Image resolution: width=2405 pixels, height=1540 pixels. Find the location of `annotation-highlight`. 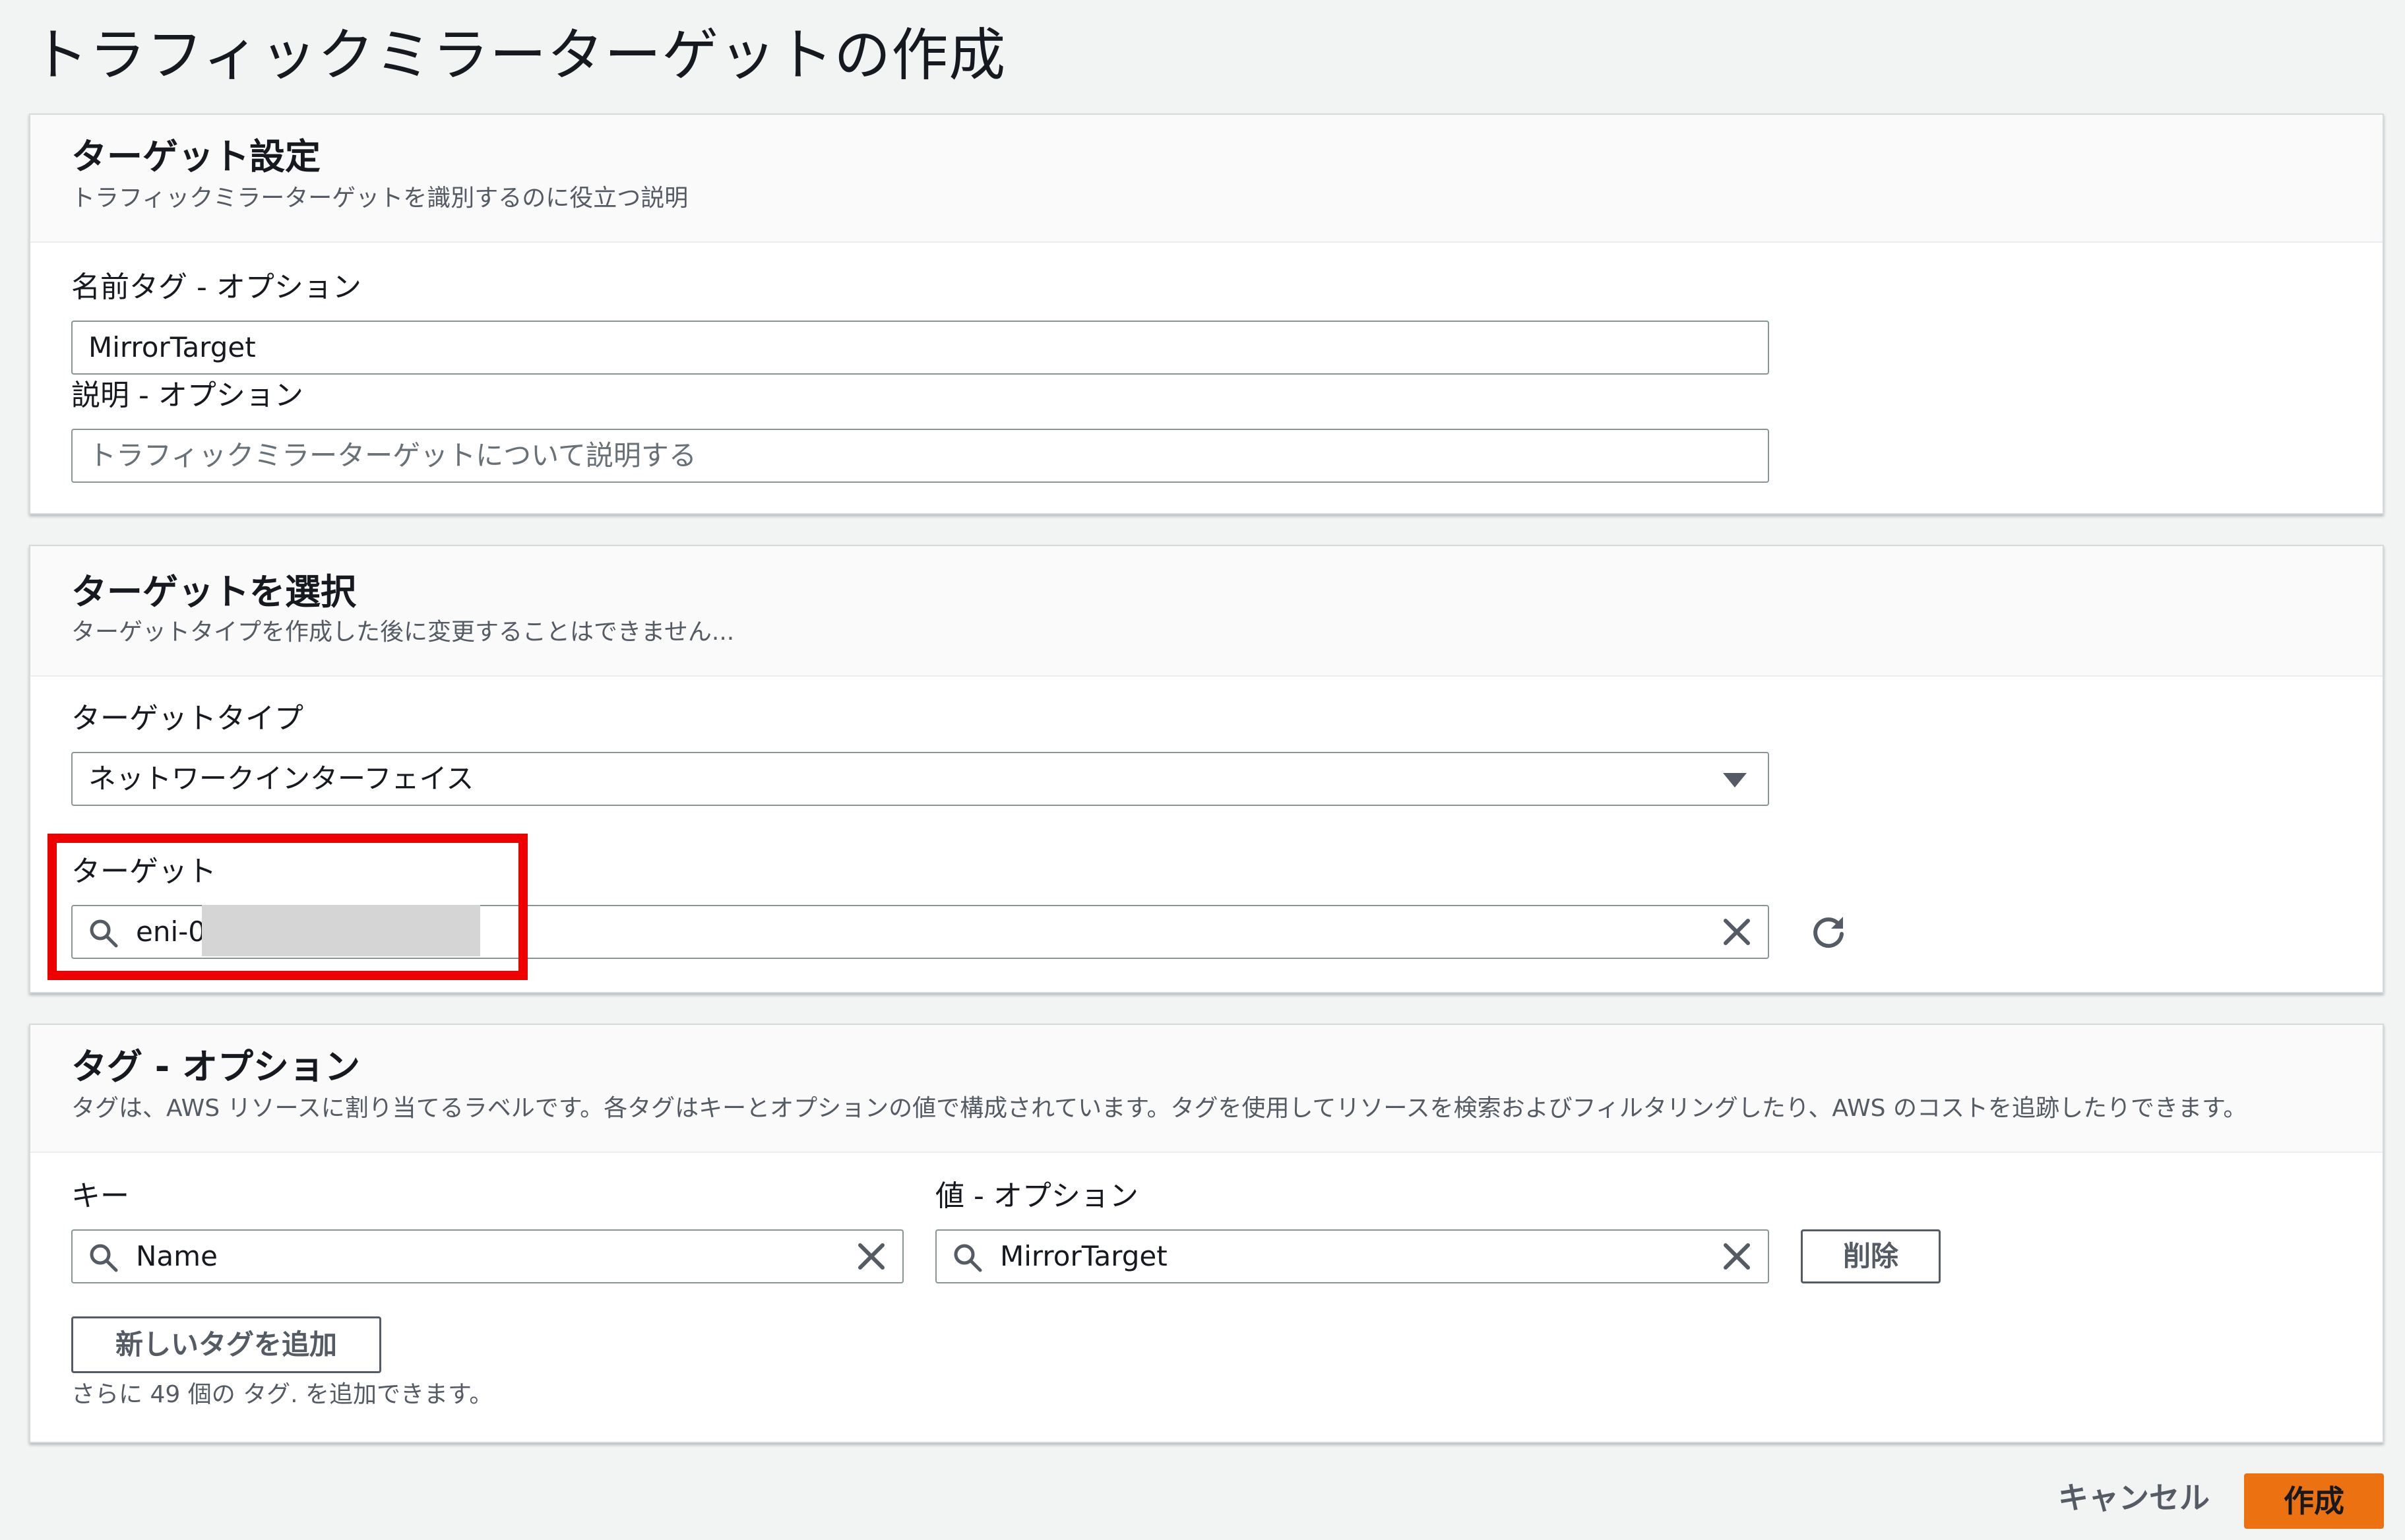

annotation-highlight is located at coordinates (287, 907).